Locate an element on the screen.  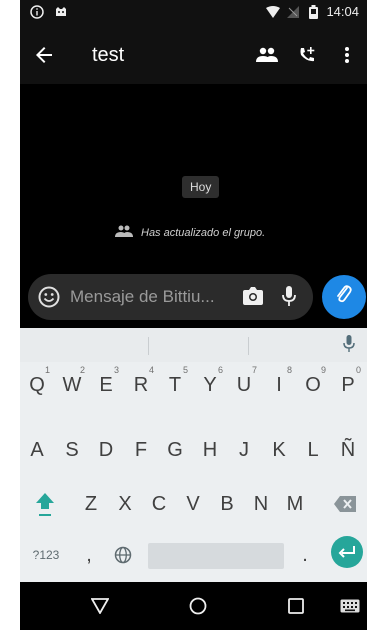
shift-key is located at coordinates (45, 504).